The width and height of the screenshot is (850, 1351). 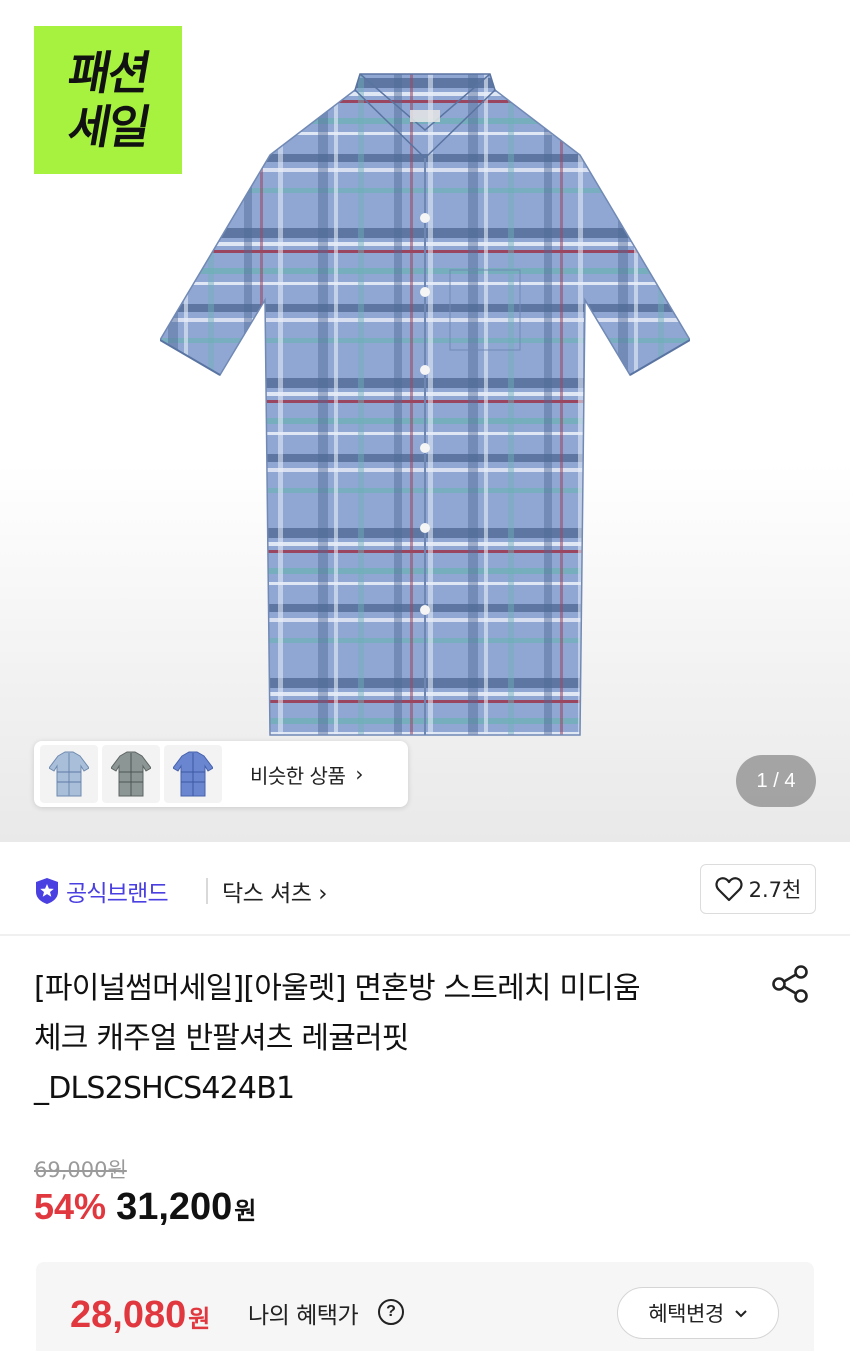 I want to click on sale-price-currency: 원, so click(x=245, y=1211).